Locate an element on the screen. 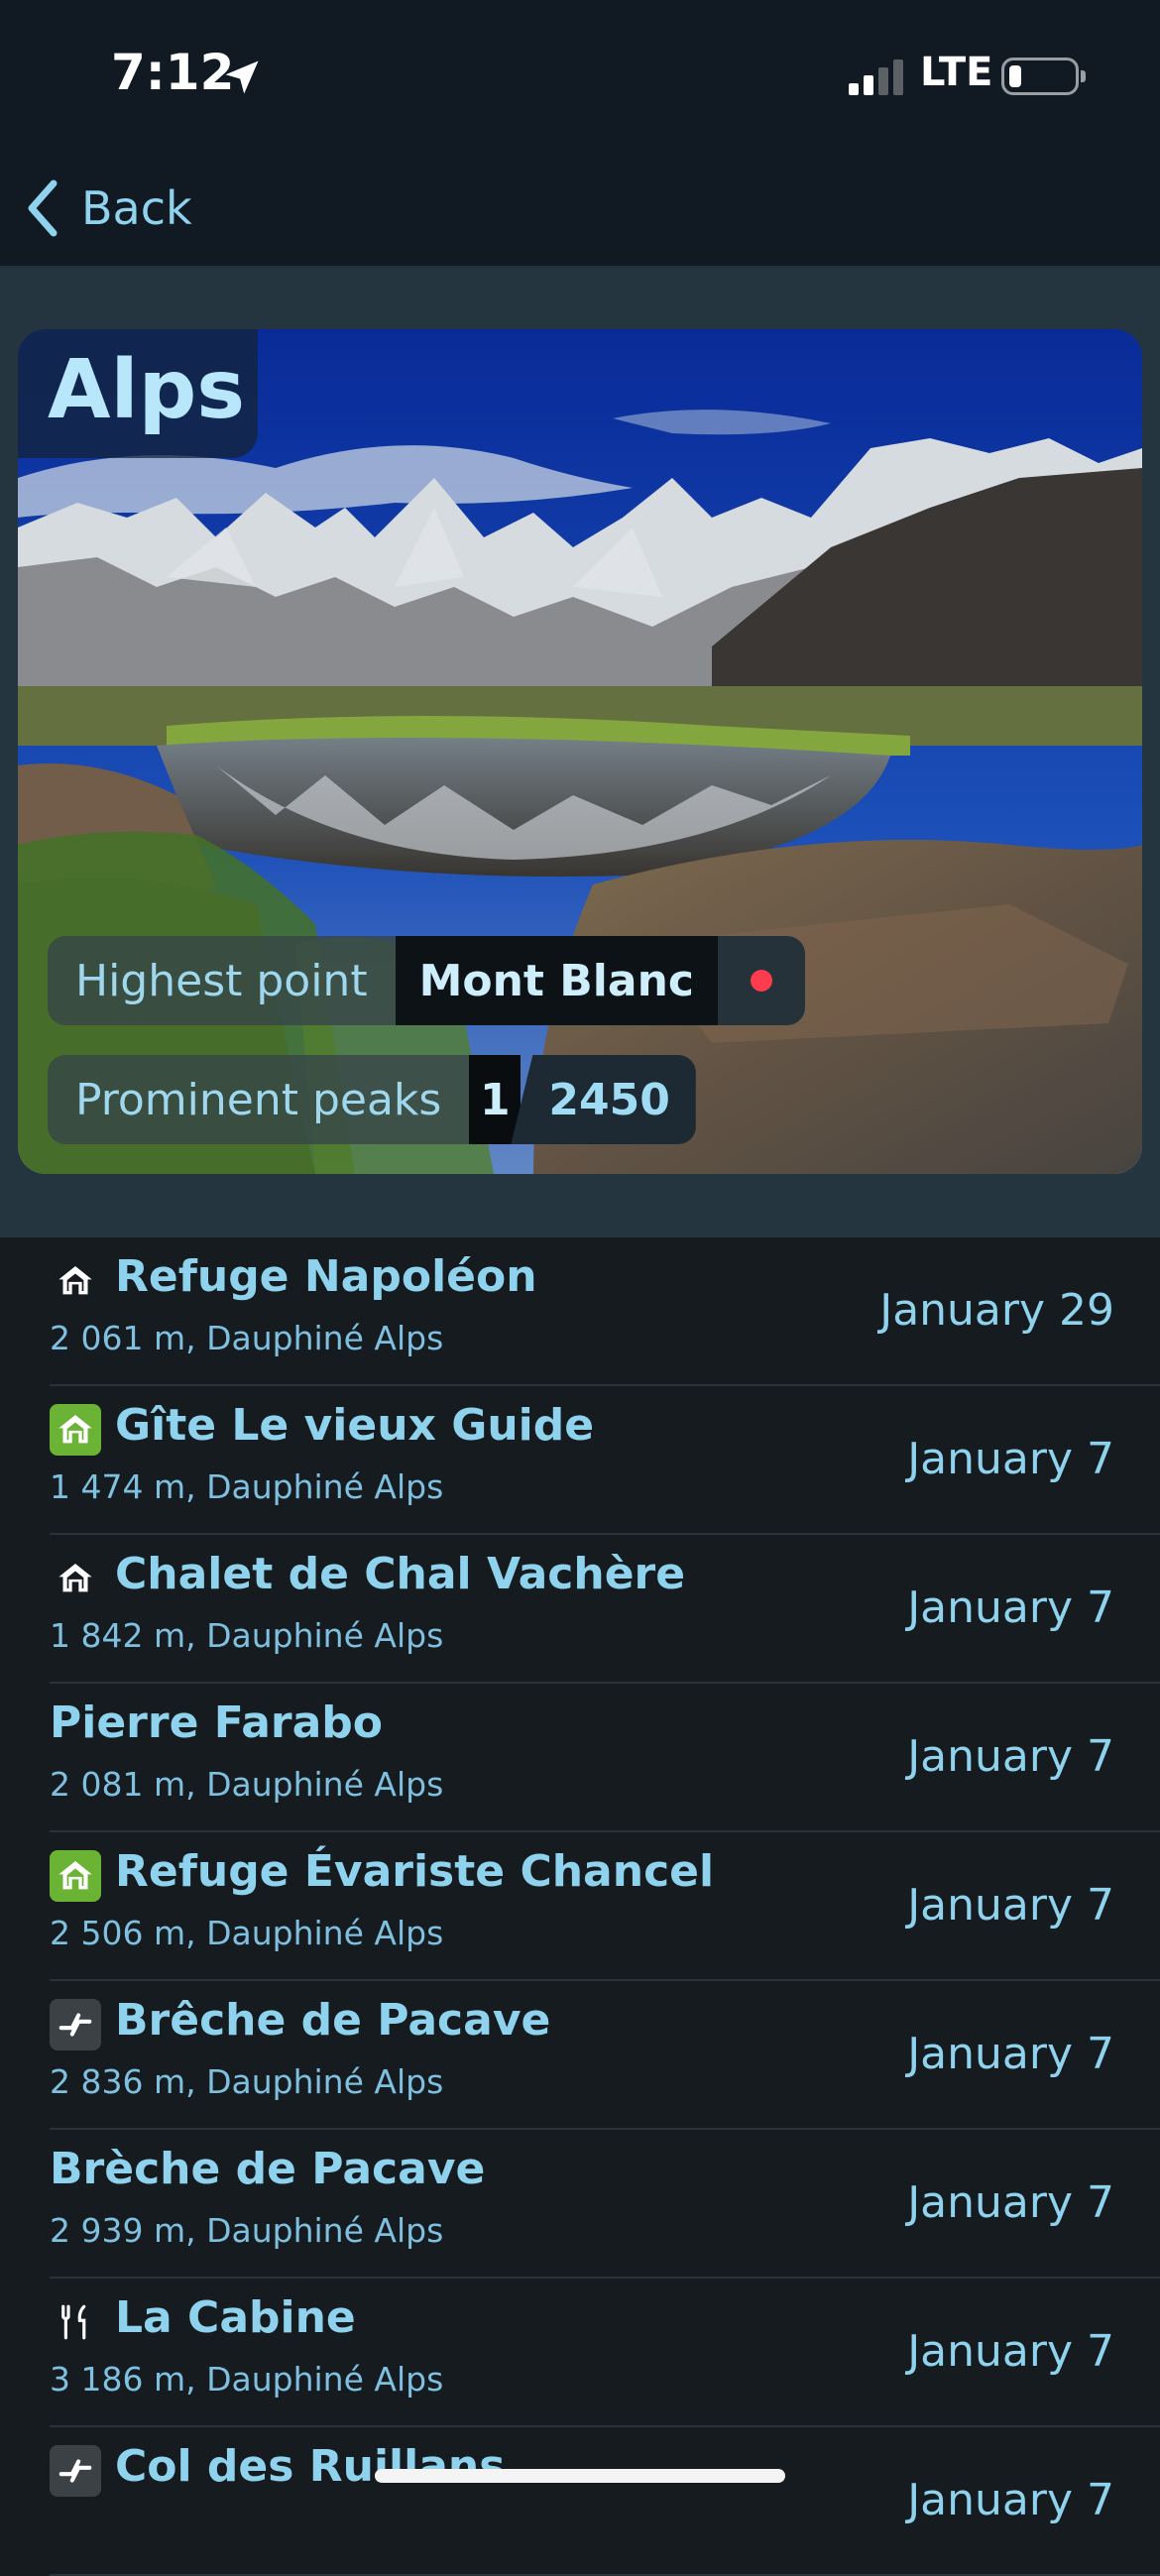  highest-point-marker is located at coordinates (761, 981).